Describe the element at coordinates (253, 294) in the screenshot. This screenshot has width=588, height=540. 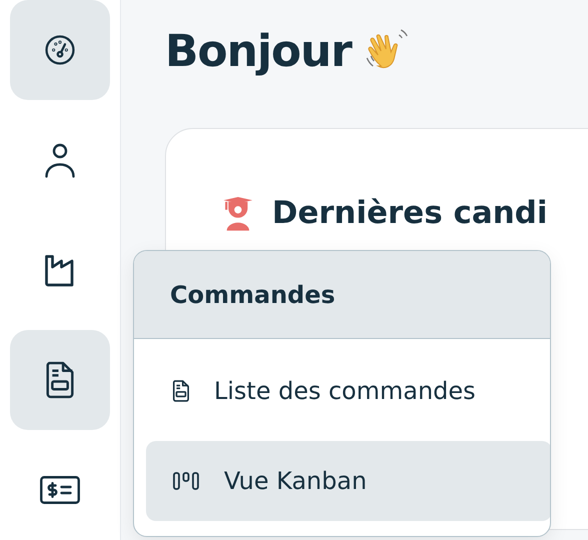
I see `menu-title: Commandes` at that location.